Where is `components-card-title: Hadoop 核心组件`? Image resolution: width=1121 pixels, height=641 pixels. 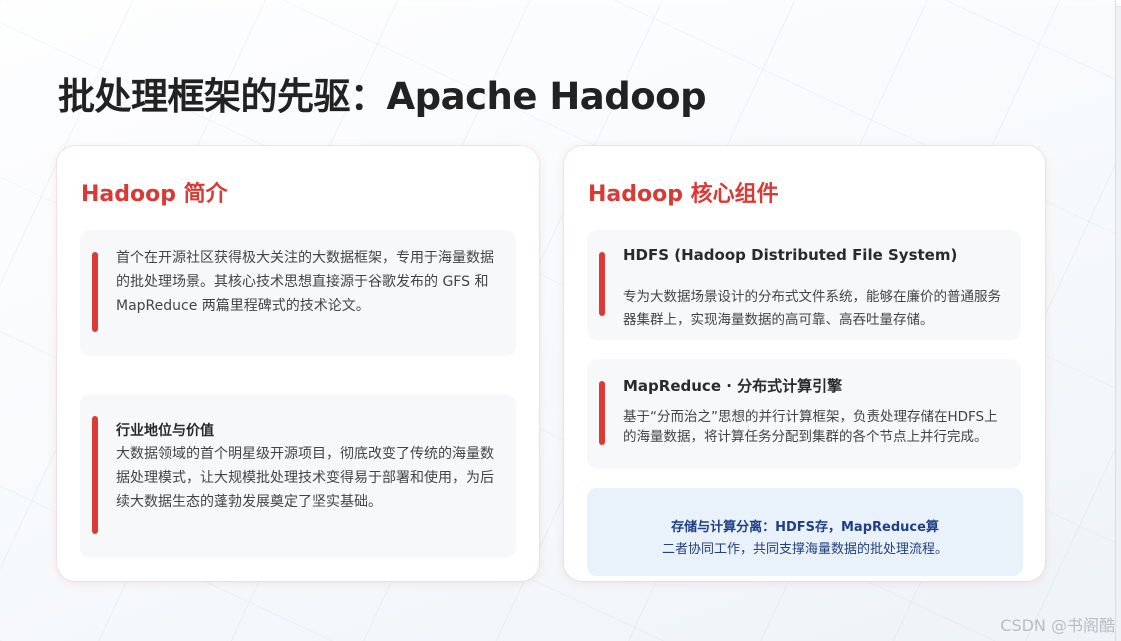 components-card-title: Hadoop 核心组件 is located at coordinates (683, 194).